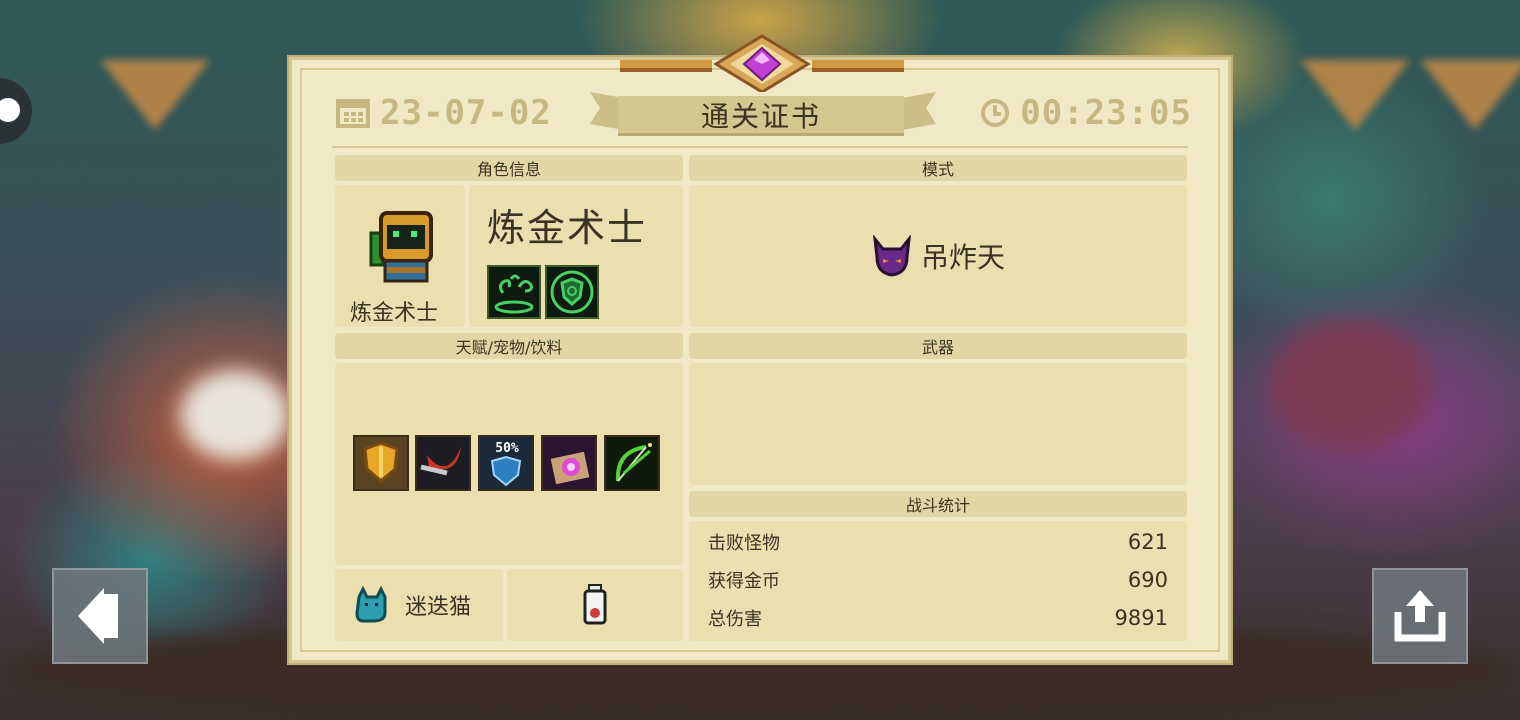 The image size is (1520, 720). Describe the element at coordinates (938, 542) in the screenshot. I see `stat-row-monsters-defeated: 击败怪物 621` at that location.